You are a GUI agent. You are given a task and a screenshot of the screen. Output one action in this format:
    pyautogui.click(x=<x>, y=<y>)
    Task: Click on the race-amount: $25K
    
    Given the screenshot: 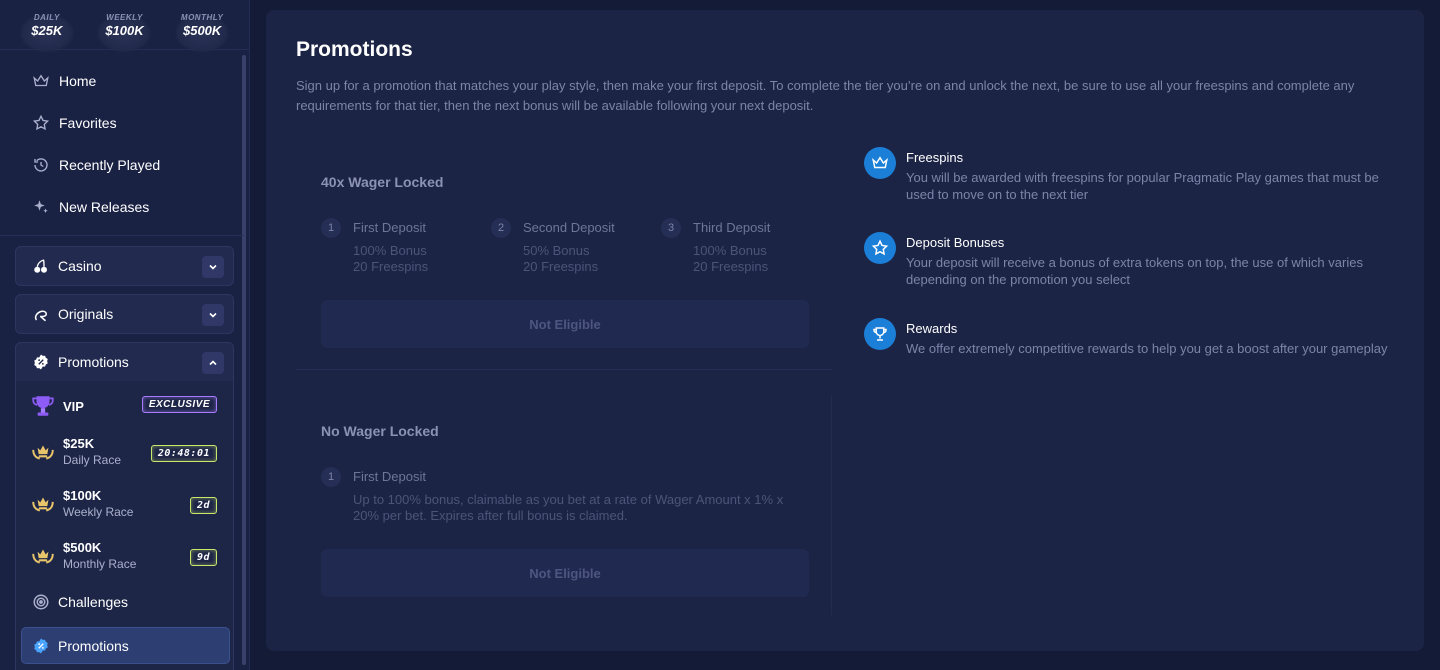 What is the action you would take?
    pyautogui.click(x=79, y=443)
    